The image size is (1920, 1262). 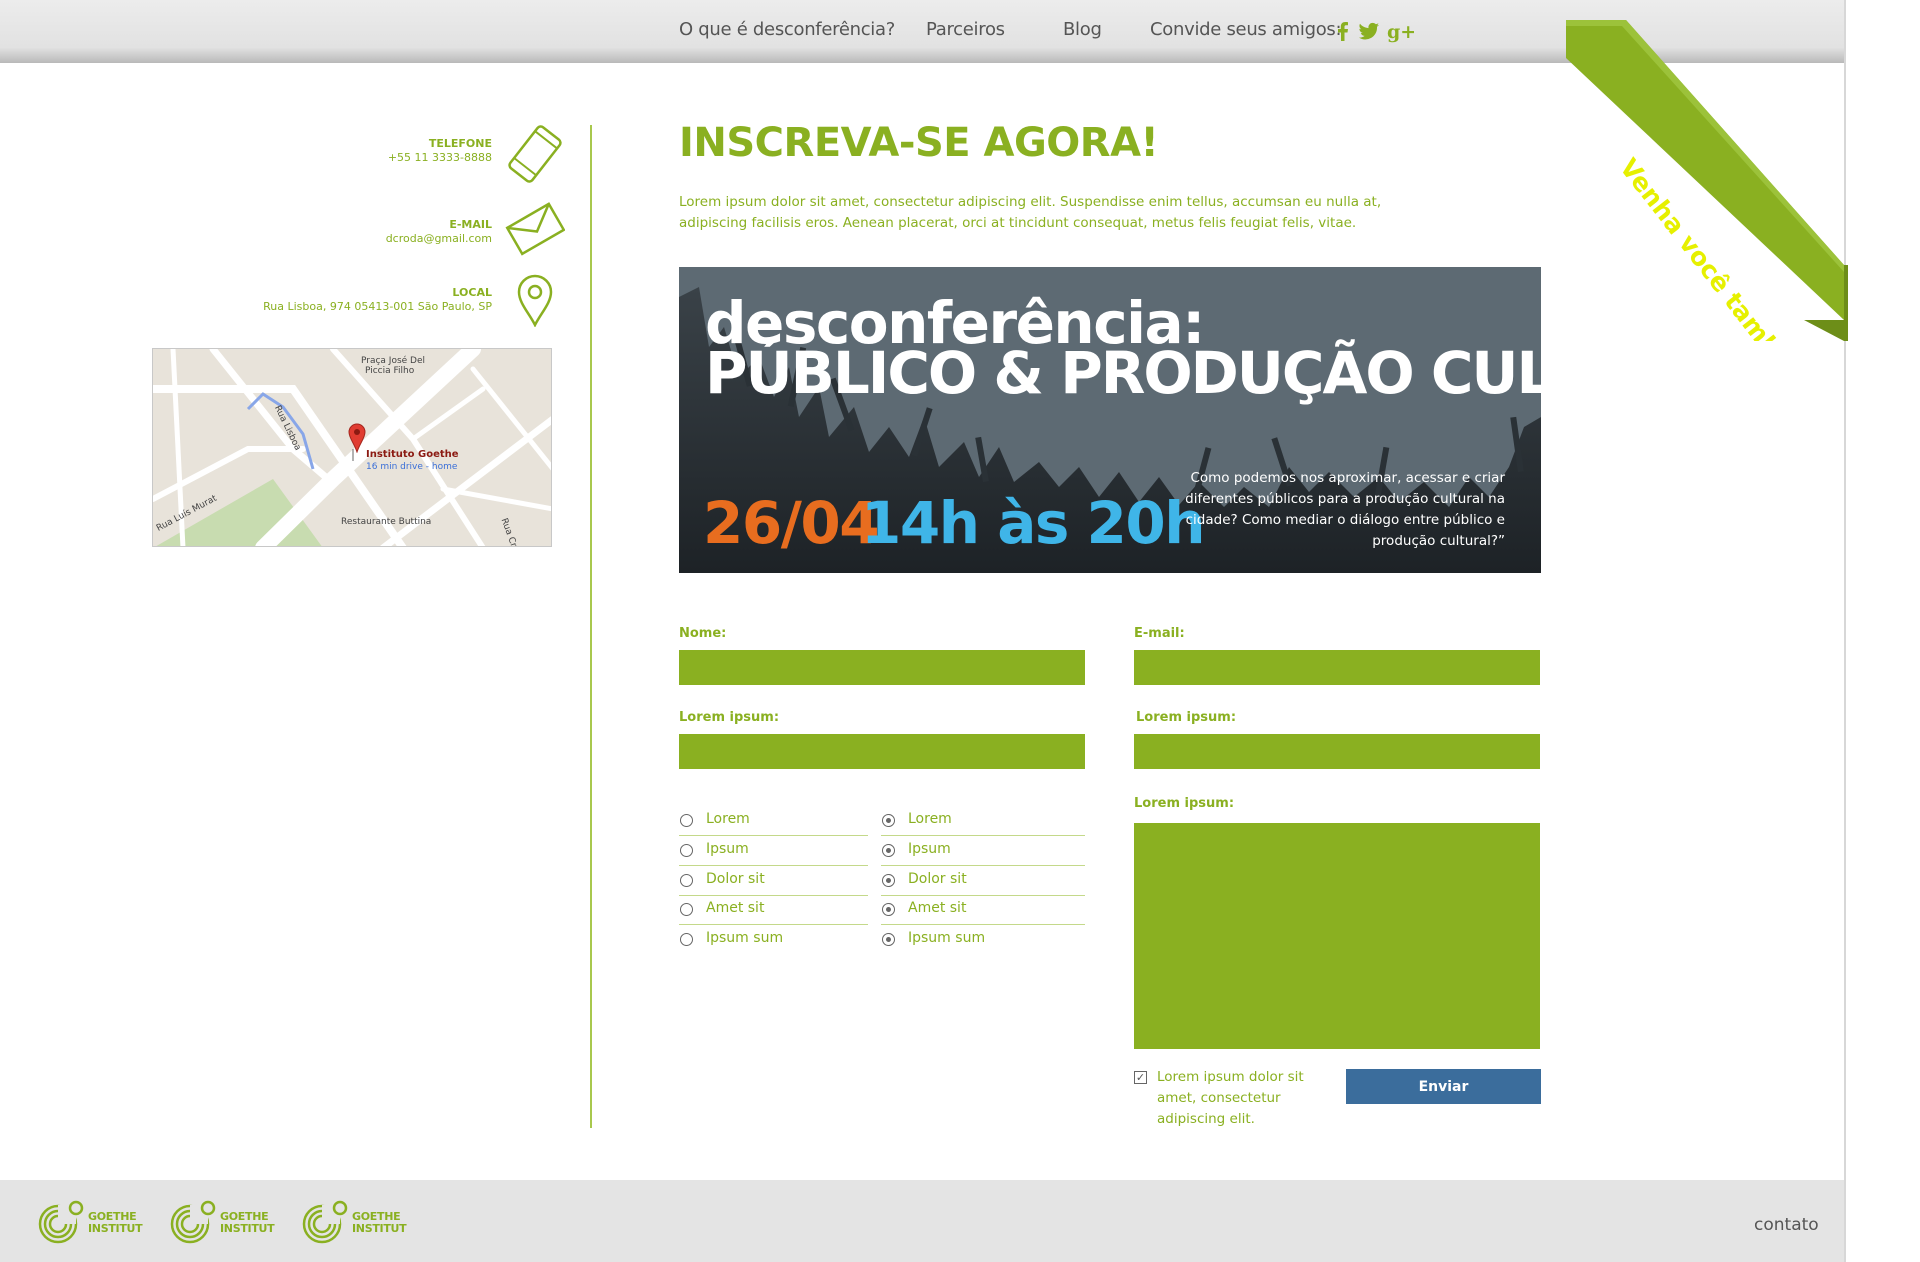 I want to click on option-left-label: Dolor sit, so click(x=735, y=879).